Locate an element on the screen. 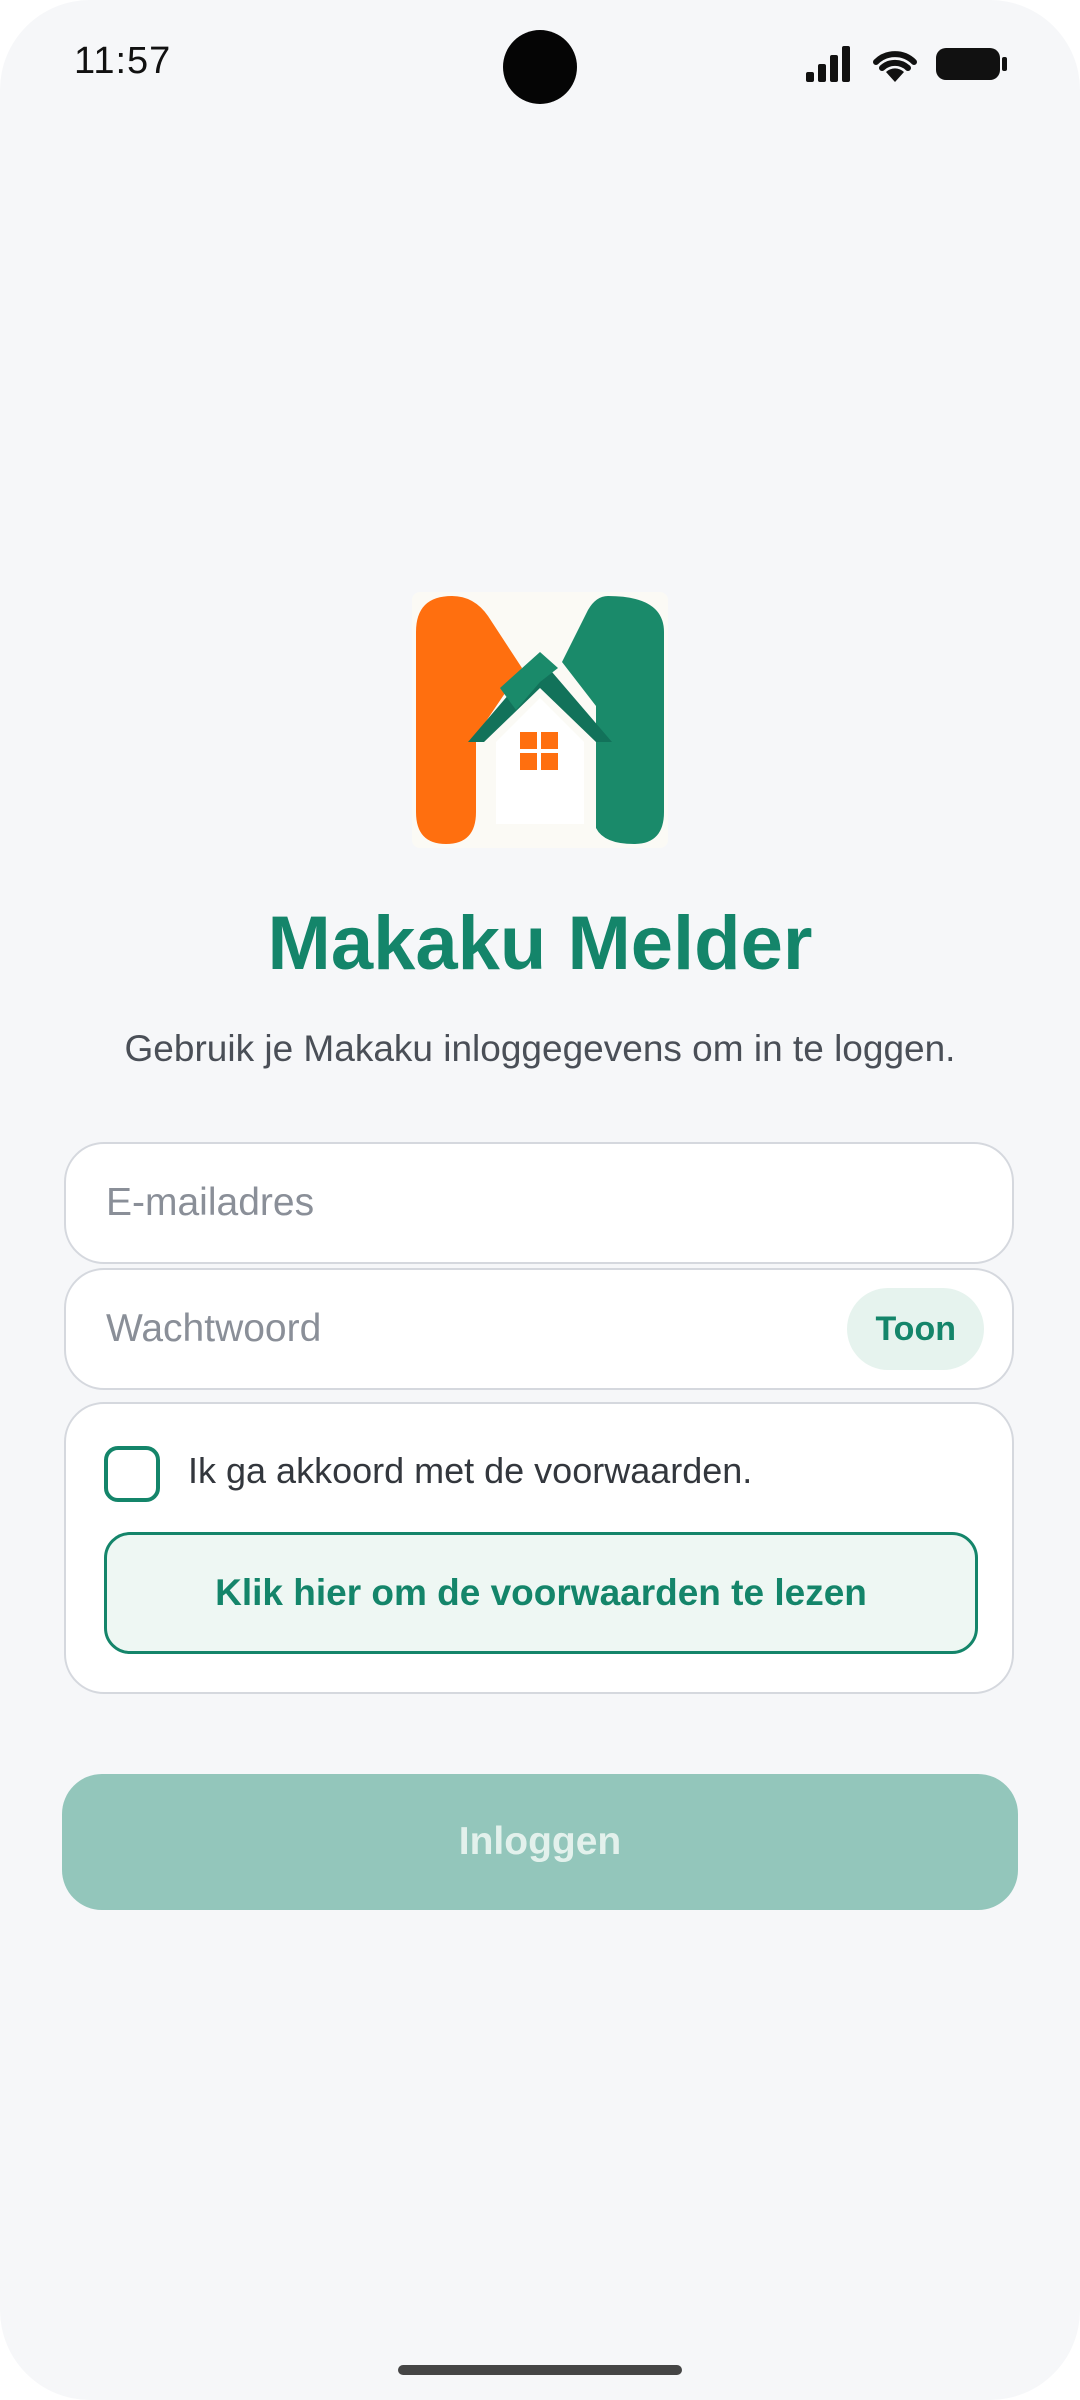 Image resolution: width=1080 pixels, height=2400 pixels. show-password-button: Toon is located at coordinates (915, 1329).